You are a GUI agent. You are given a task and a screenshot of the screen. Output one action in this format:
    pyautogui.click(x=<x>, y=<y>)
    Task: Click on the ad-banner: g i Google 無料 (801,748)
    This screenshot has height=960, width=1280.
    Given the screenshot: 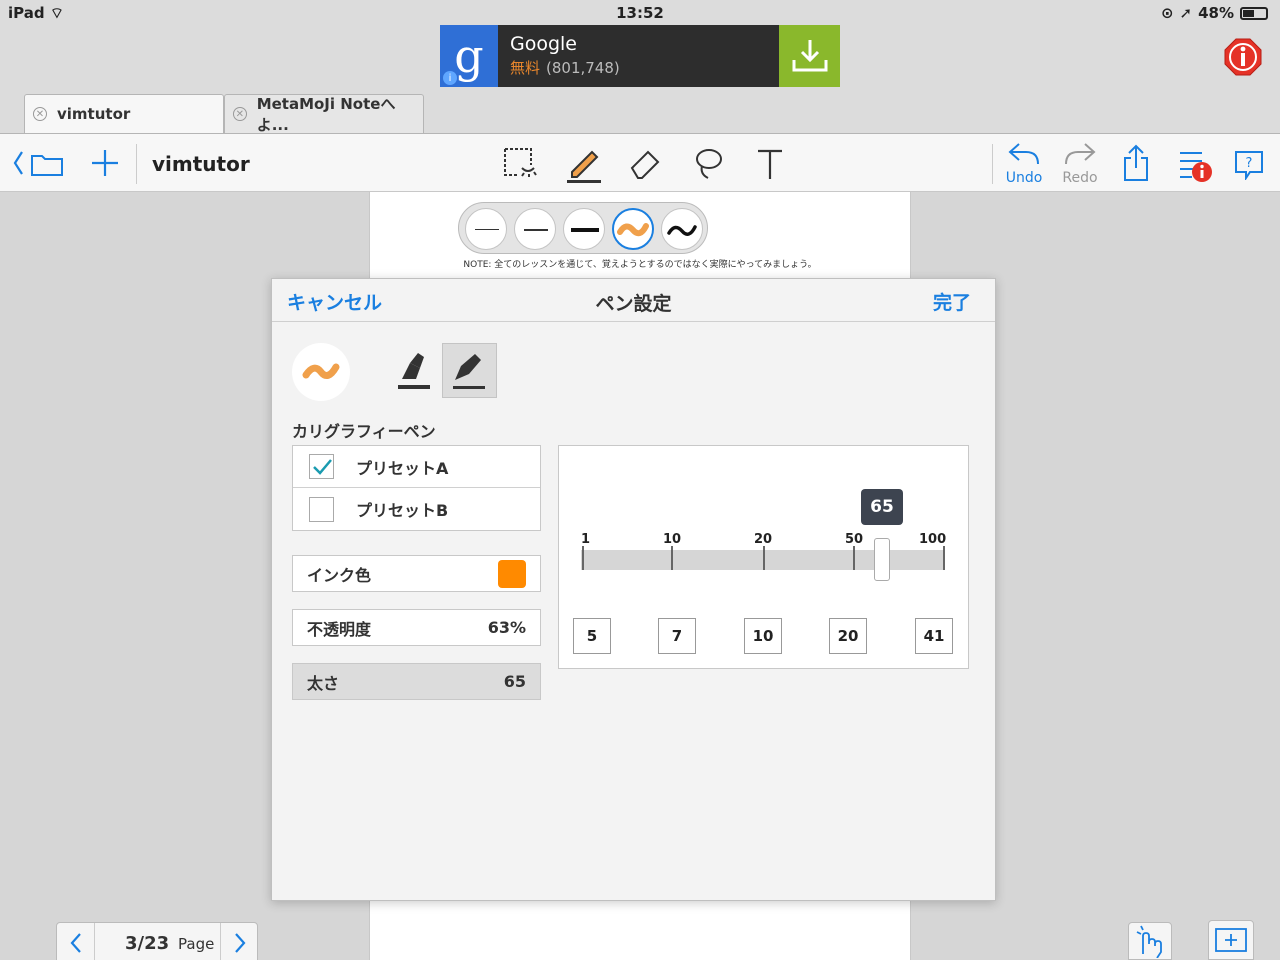 What is the action you would take?
    pyautogui.click(x=640, y=56)
    